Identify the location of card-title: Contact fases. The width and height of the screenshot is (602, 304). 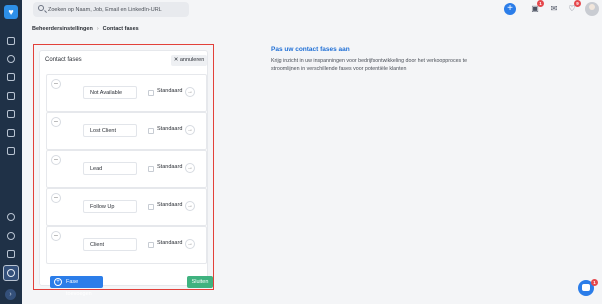
(63, 60).